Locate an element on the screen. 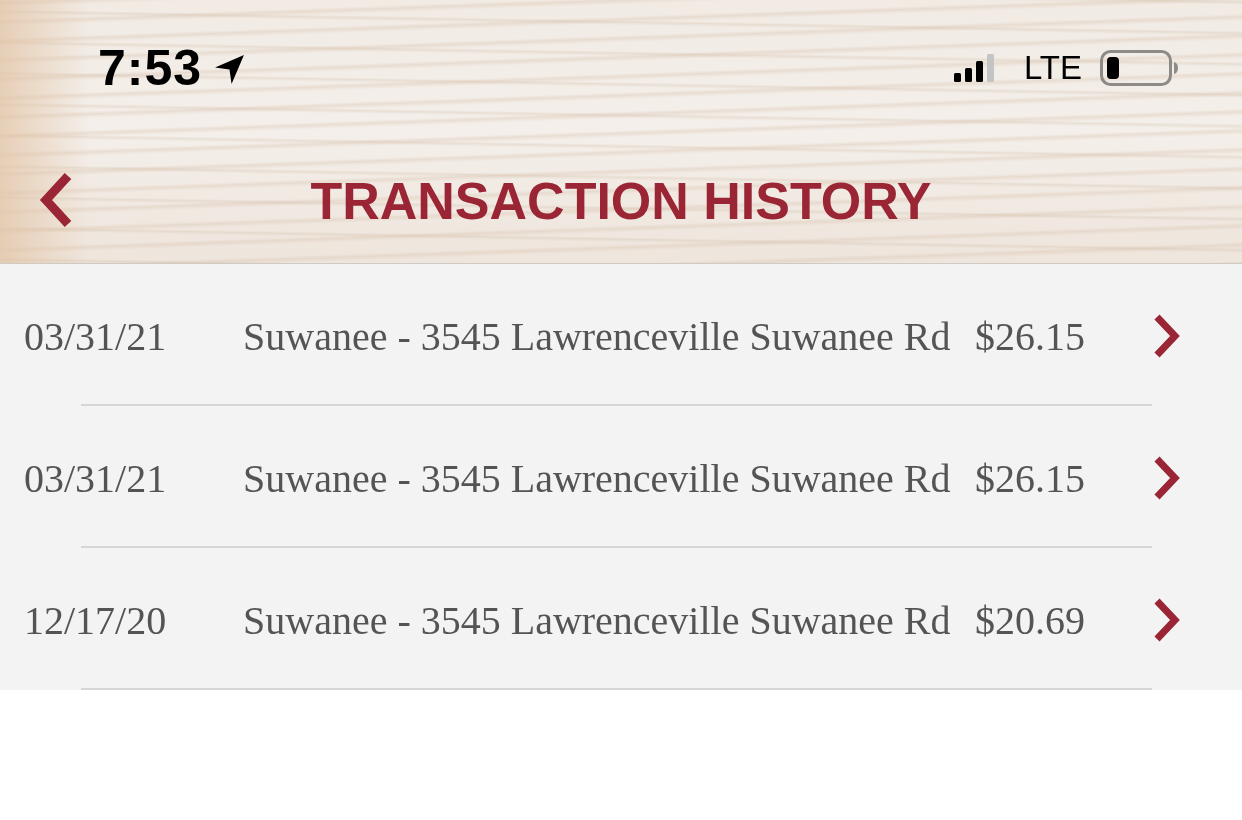 Image resolution: width=1242 pixels, height=820 pixels. battery-icon is located at coordinates (1139, 68).